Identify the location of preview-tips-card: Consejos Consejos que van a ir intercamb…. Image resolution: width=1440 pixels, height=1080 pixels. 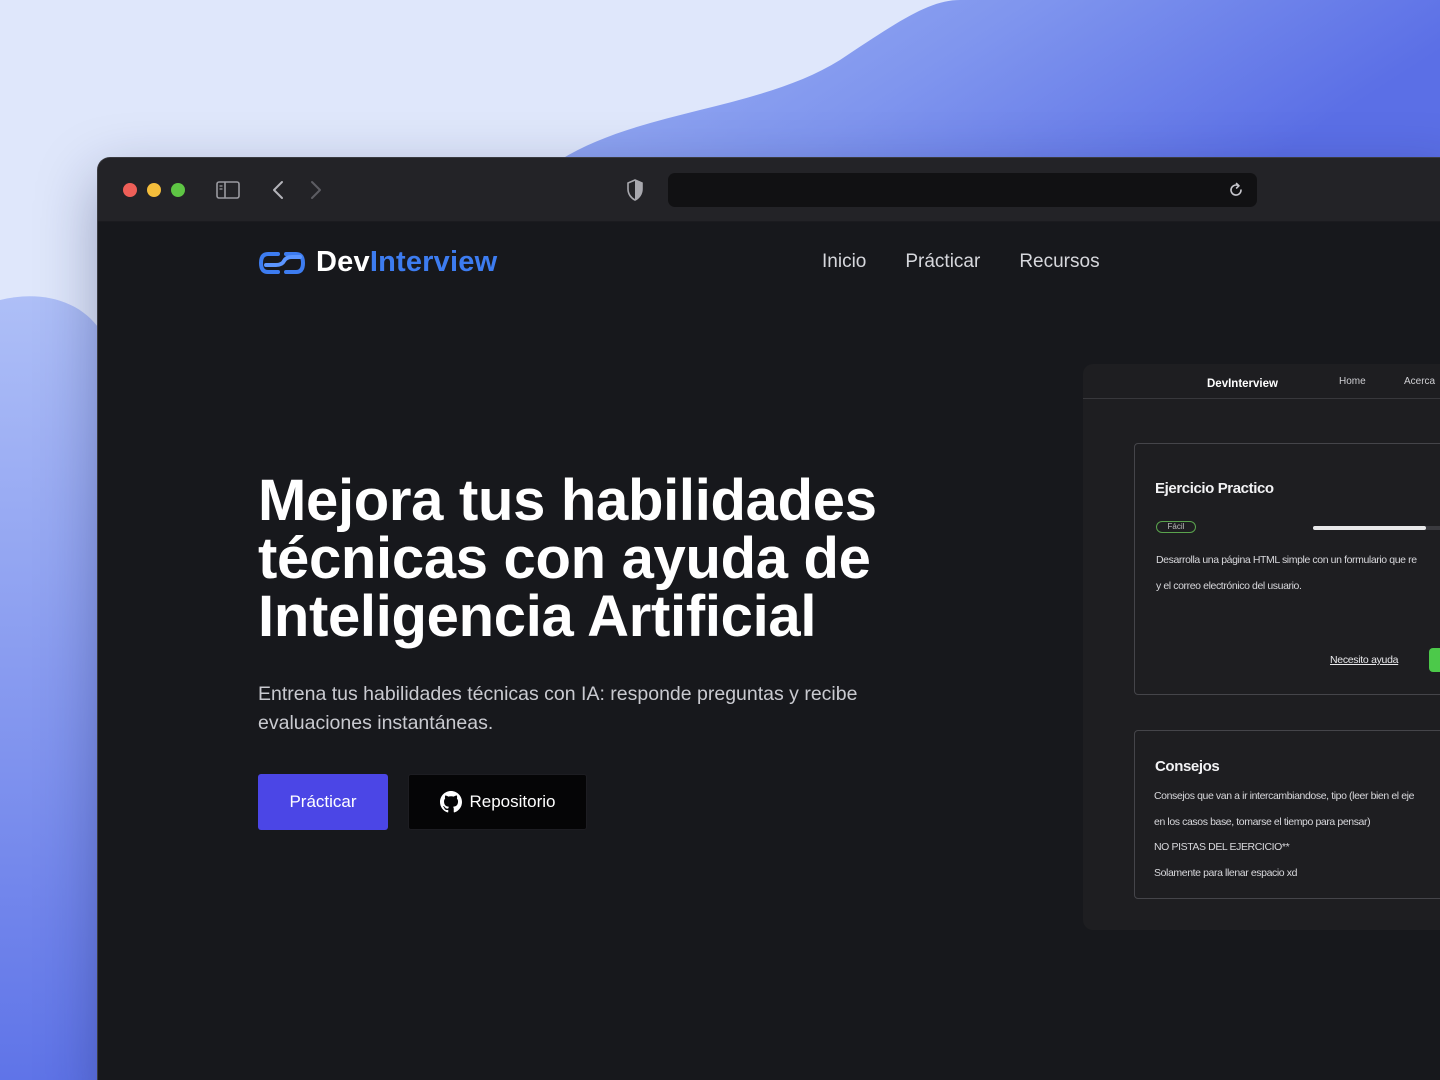
(1287, 814).